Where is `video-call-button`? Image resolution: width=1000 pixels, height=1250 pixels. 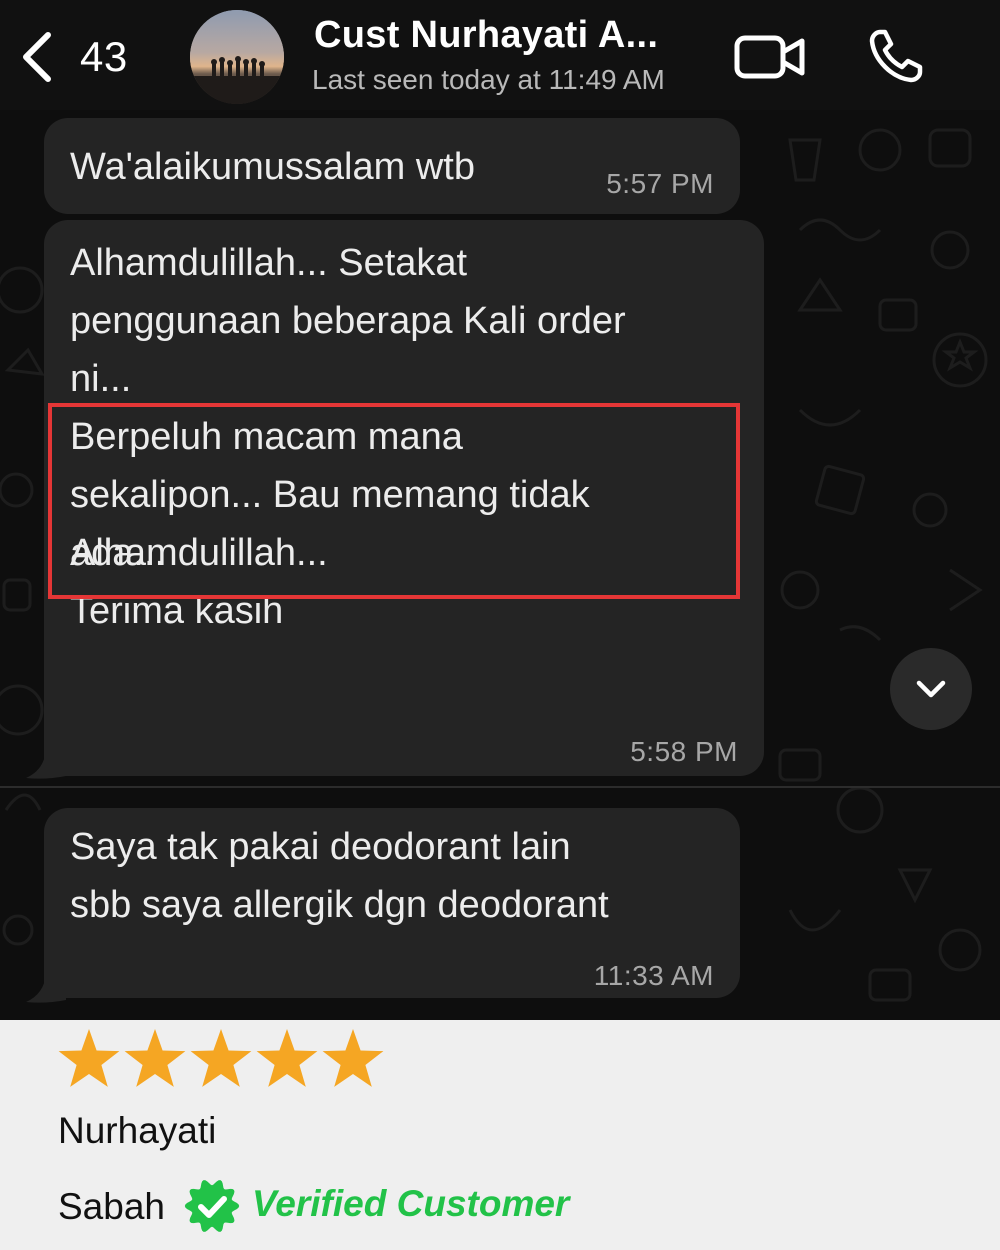 video-call-button is located at coordinates (770, 57).